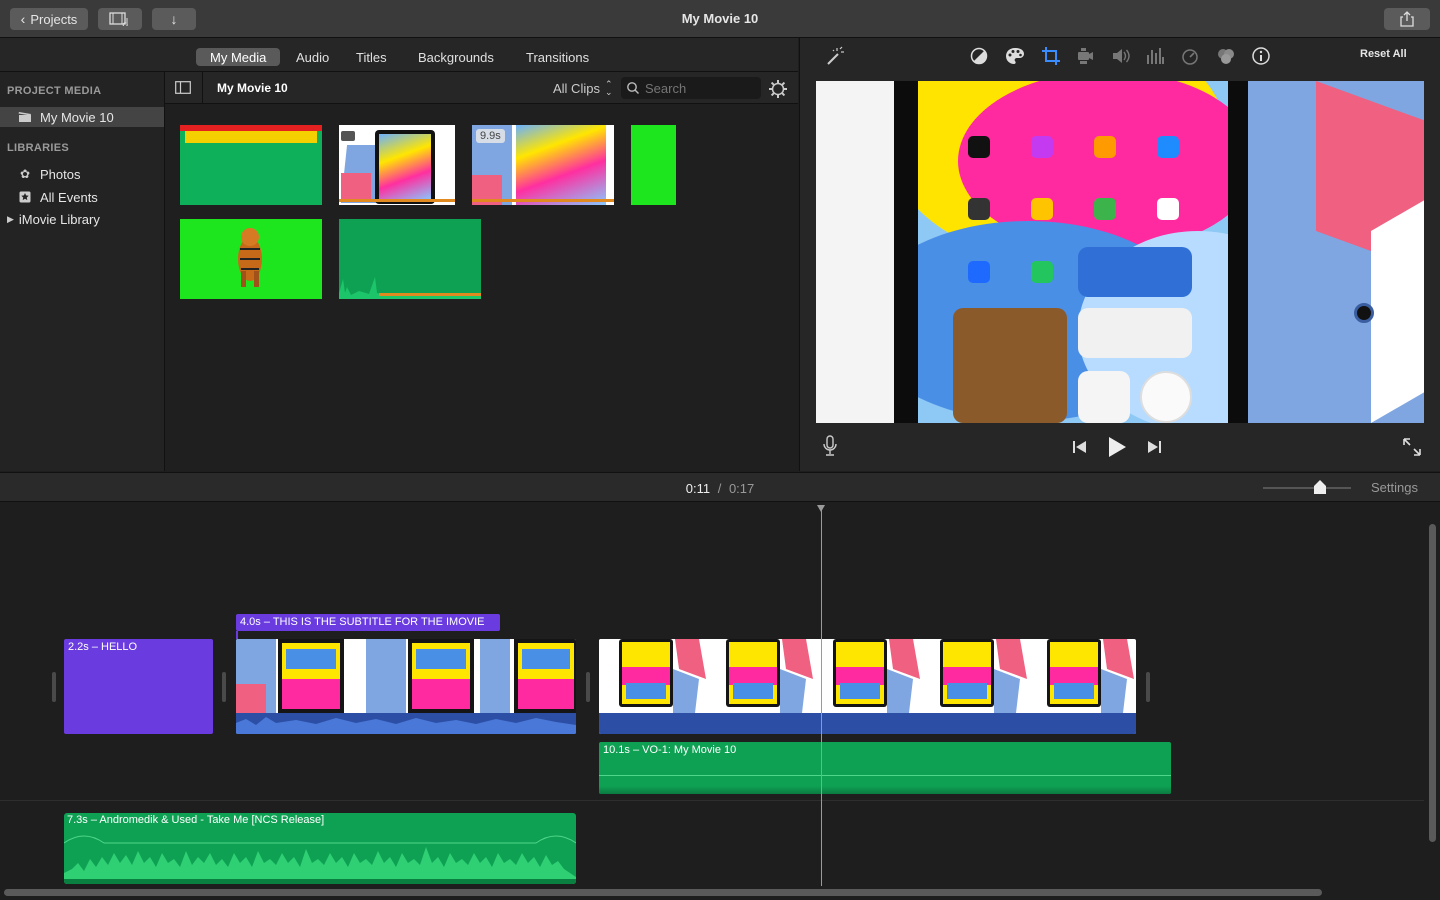 Image resolution: width=1440 pixels, height=900 pixels. I want to click on media-browser-header: My Movie 10 All Clips ⌃ ⌄, so click(481, 88).